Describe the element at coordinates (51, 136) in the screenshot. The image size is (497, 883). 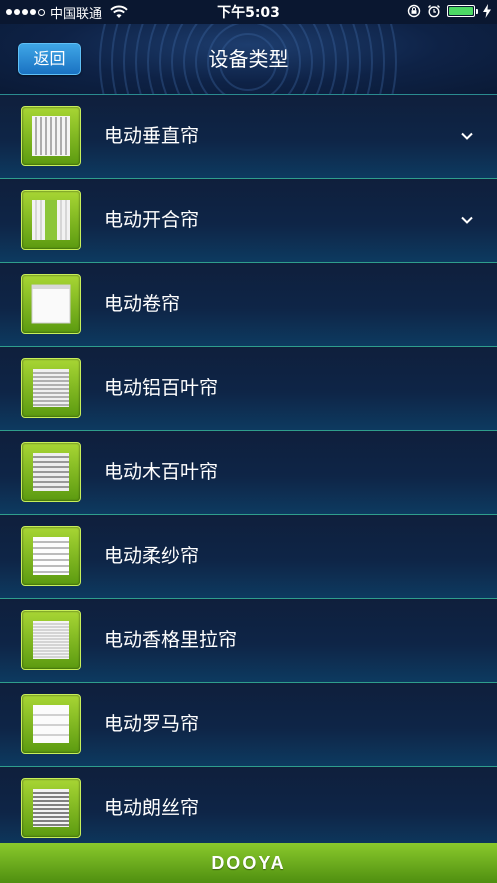
I see `vertical-blind-icon` at that location.